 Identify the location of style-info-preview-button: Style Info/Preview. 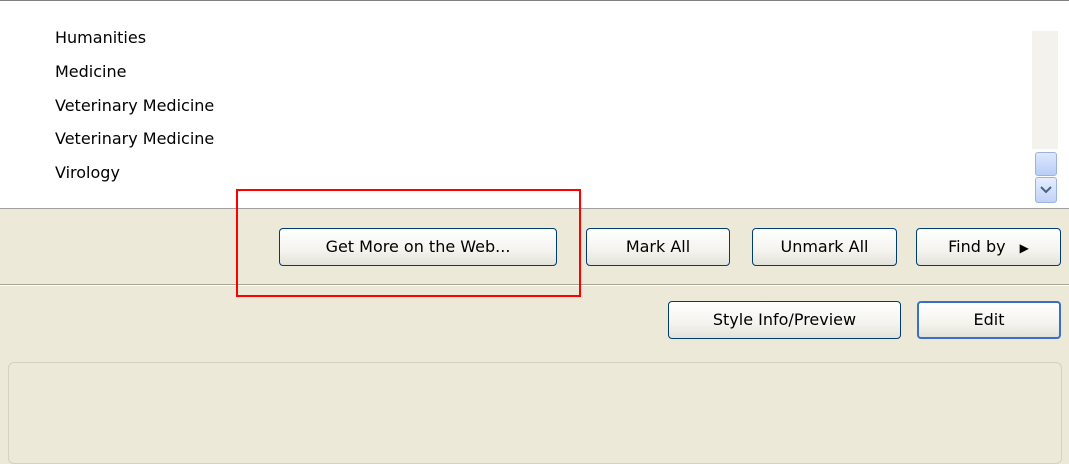
(784, 320).